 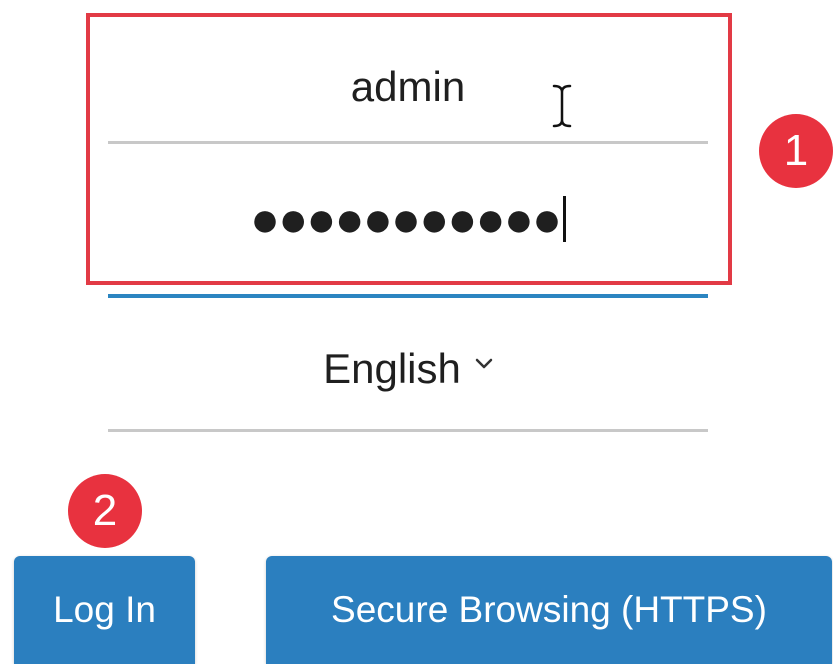 I want to click on language-select: English, so click(x=408, y=369).